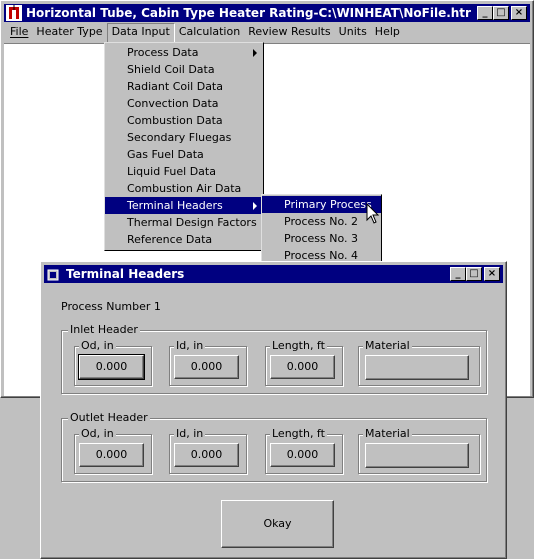  What do you see at coordinates (298, 433) in the screenshot?
I see `outlet-length-label: Length, ft` at bounding box center [298, 433].